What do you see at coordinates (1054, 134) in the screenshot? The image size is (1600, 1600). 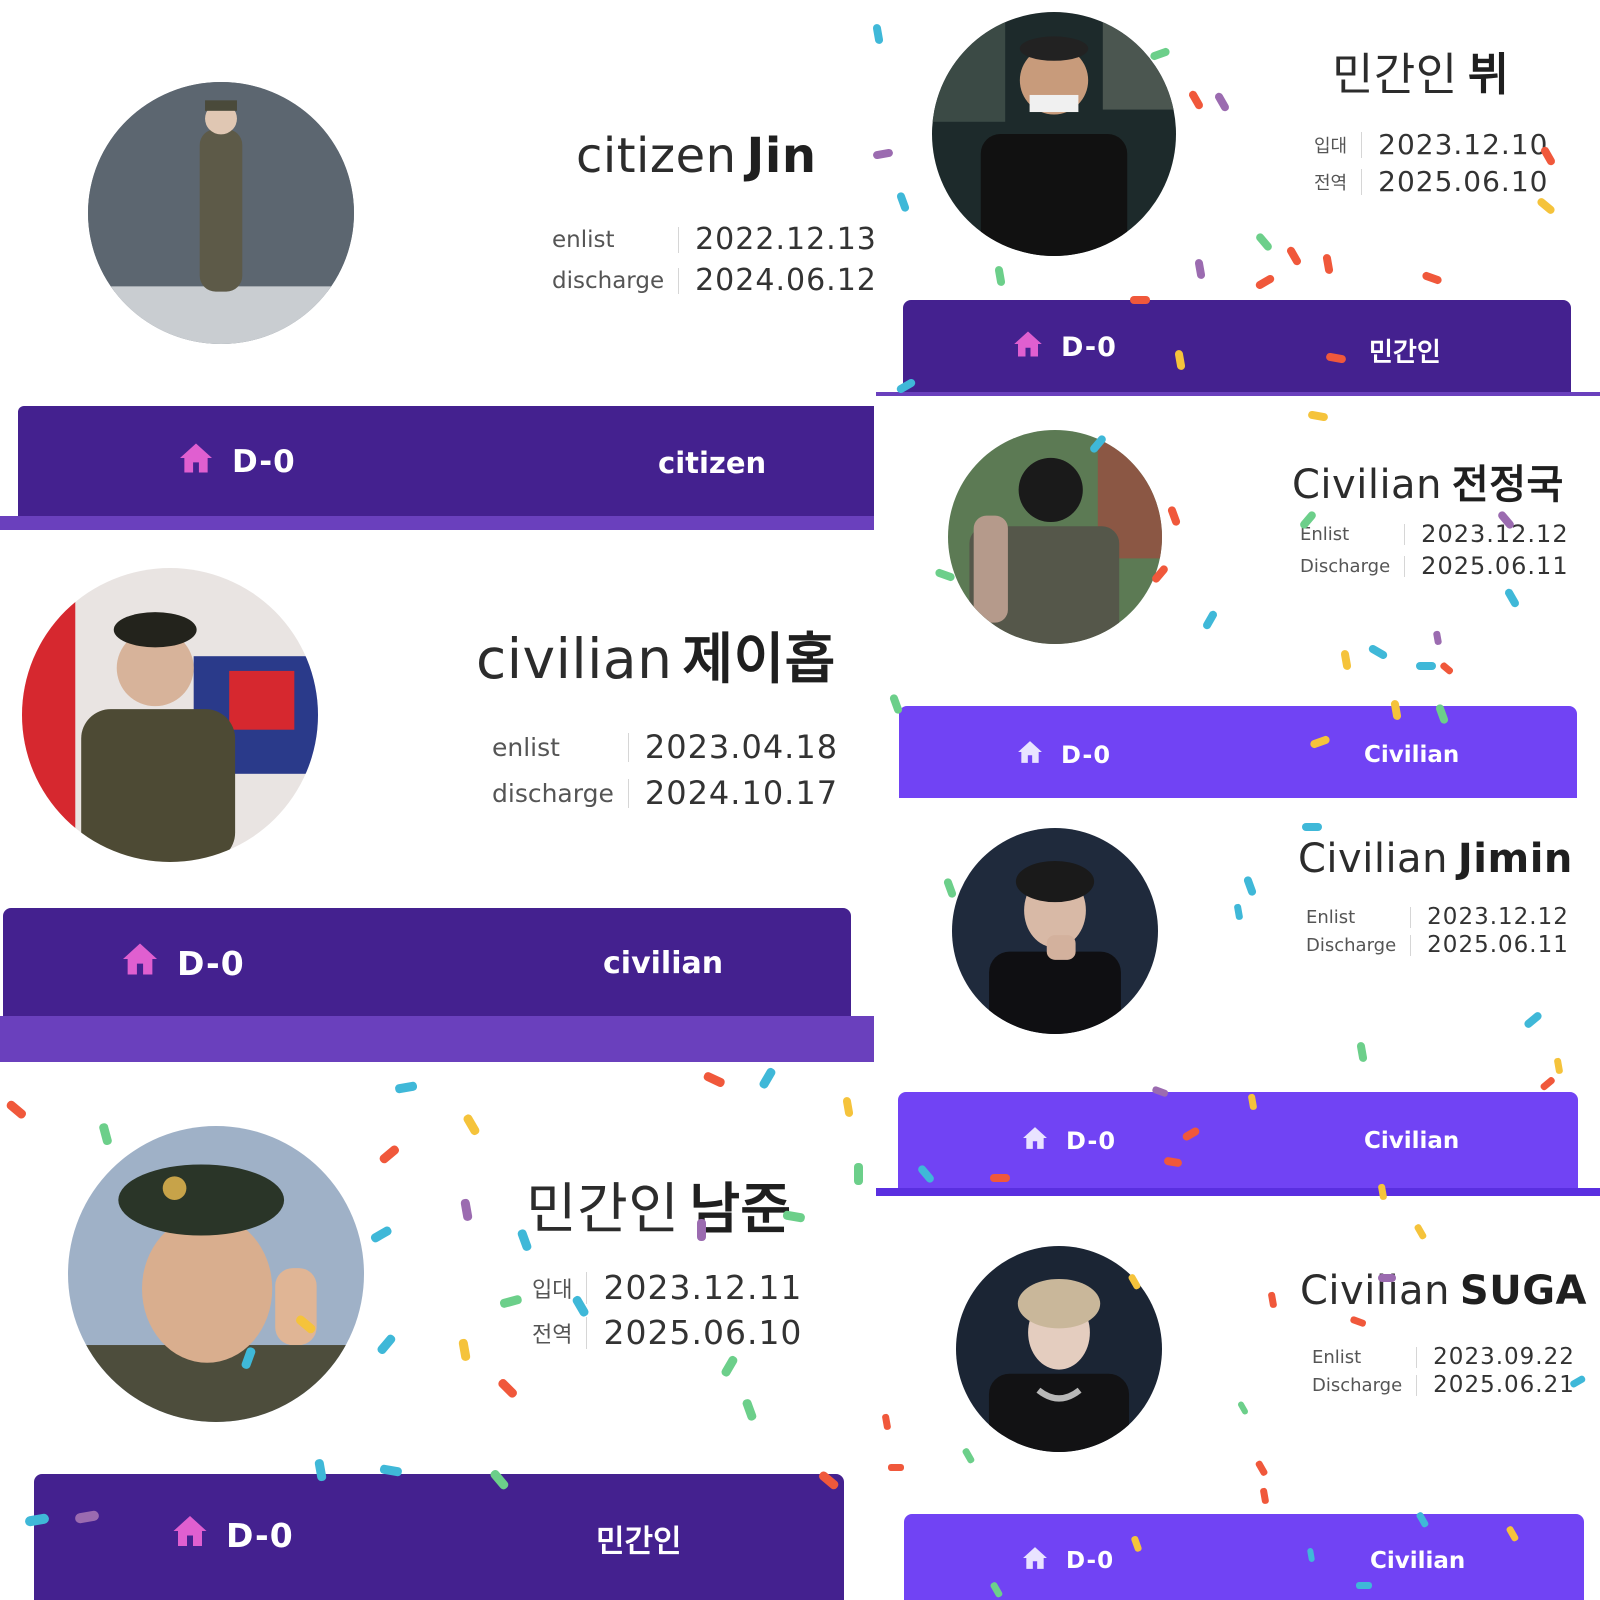 I see `avatar-v` at bounding box center [1054, 134].